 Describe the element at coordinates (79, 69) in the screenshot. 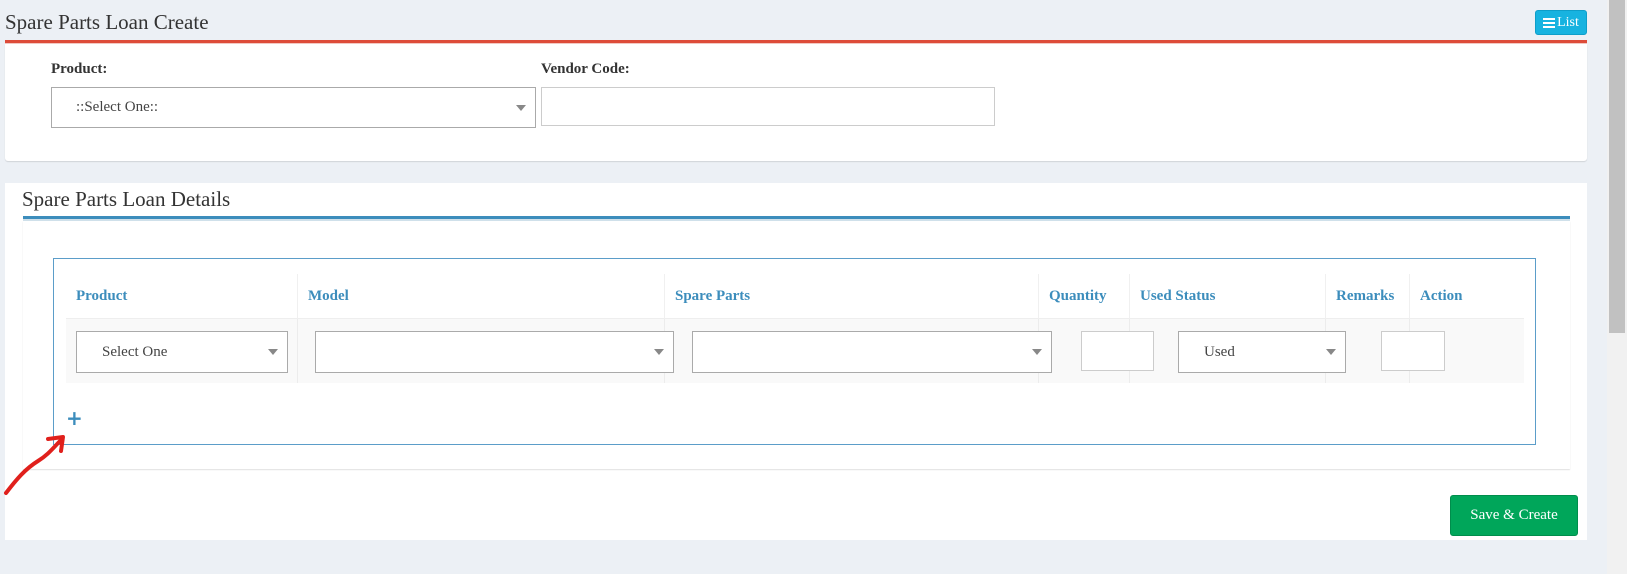

I see `product-label: Product:` at that location.